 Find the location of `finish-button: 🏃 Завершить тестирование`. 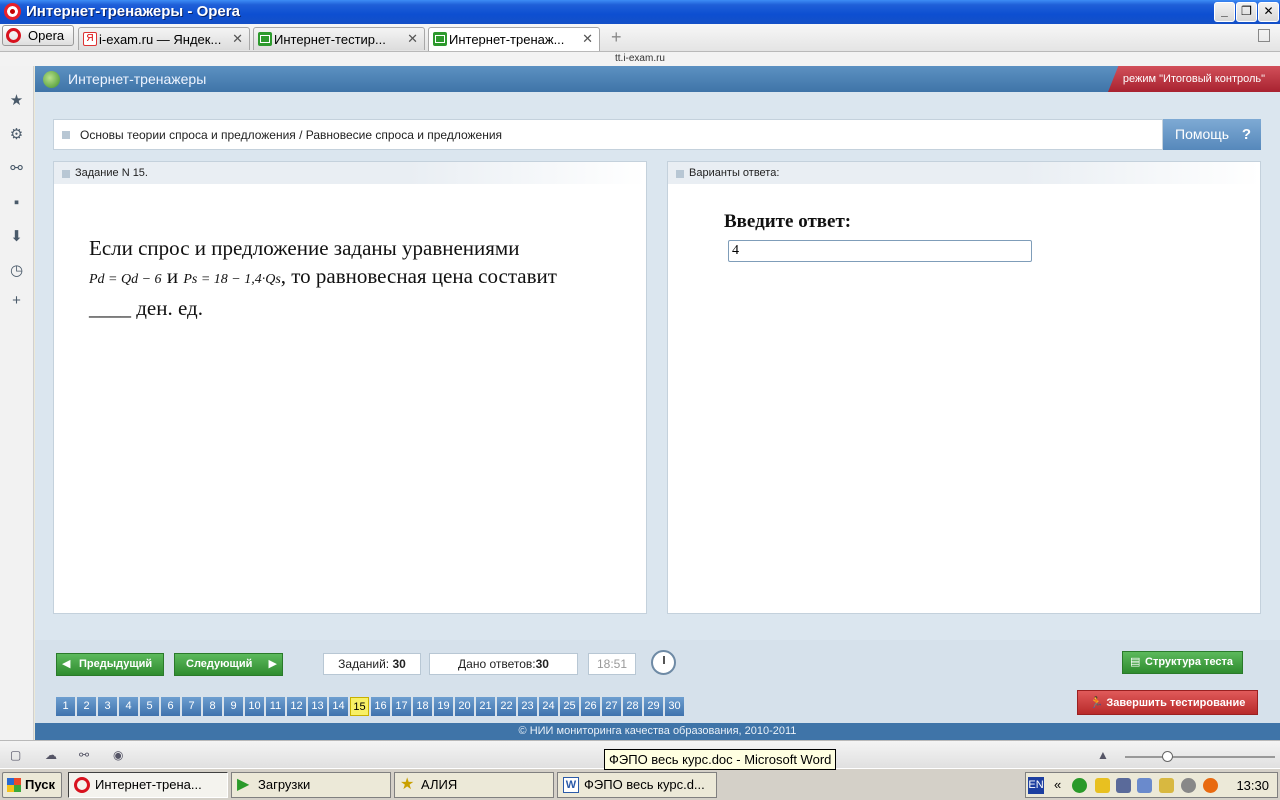

finish-button: 🏃 Завершить тестирование is located at coordinates (1167, 702).